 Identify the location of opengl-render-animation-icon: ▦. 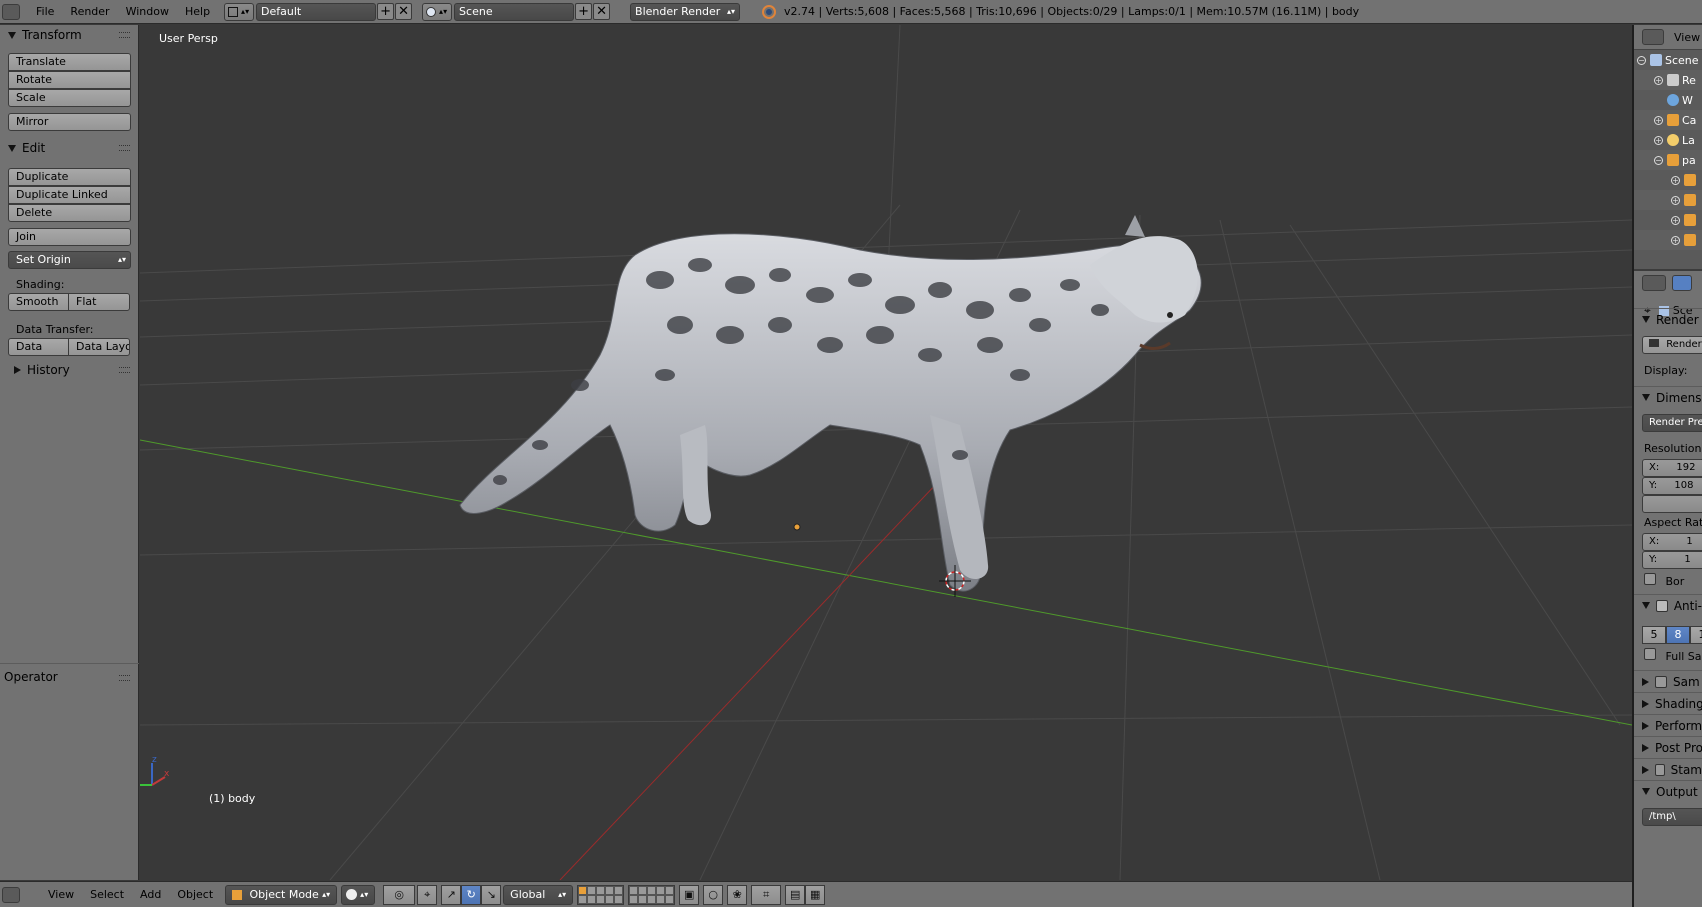
(815, 894).